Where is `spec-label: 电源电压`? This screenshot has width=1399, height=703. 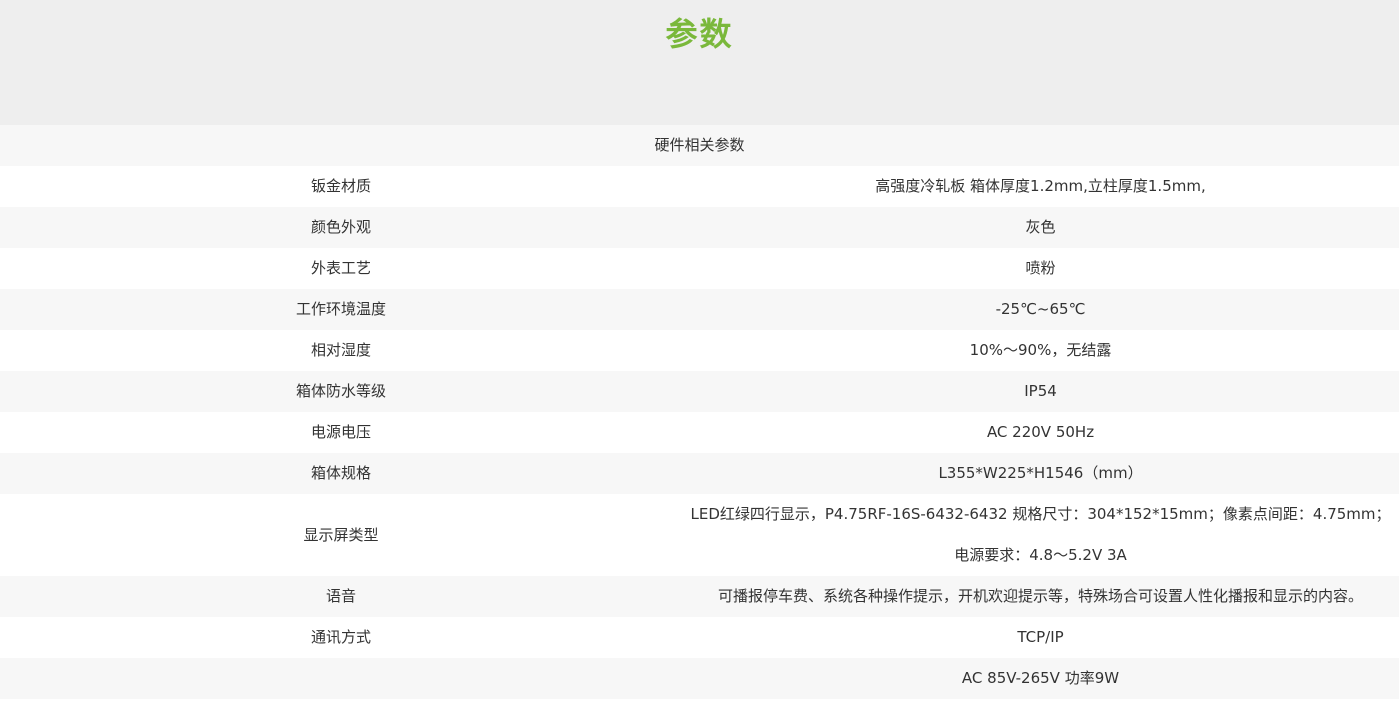
spec-label: 电源电压 is located at coordinates (340, 432).